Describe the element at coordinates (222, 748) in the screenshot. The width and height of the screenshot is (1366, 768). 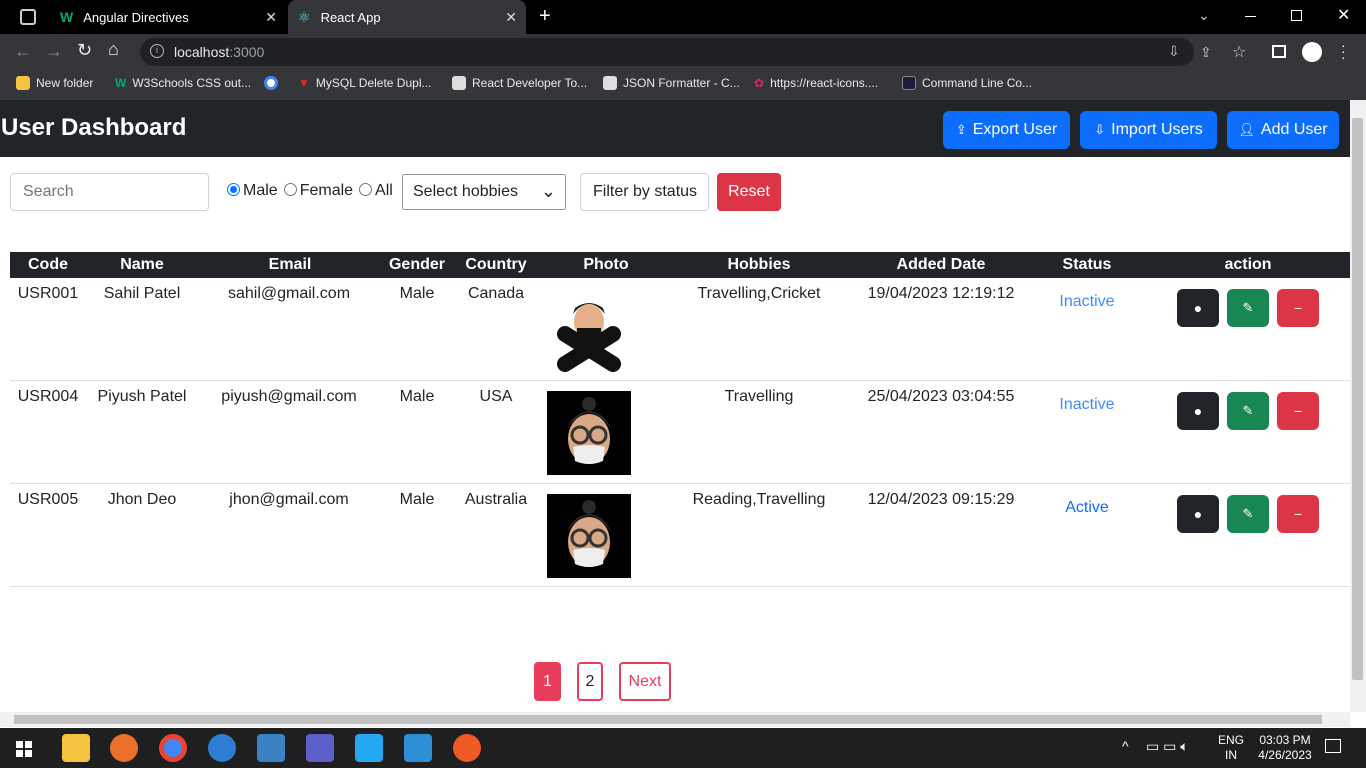
I see `mail-icon` at that location.